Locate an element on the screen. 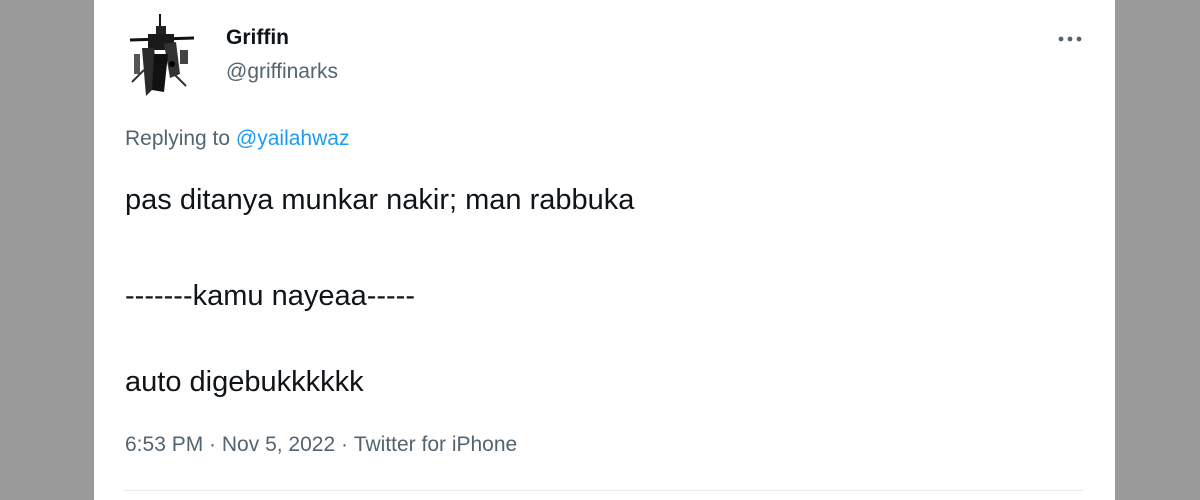 The height and width of the screenshot is (500, 1200). tweet-time-link: 6:53 PM is located at coordinates (164, 445).